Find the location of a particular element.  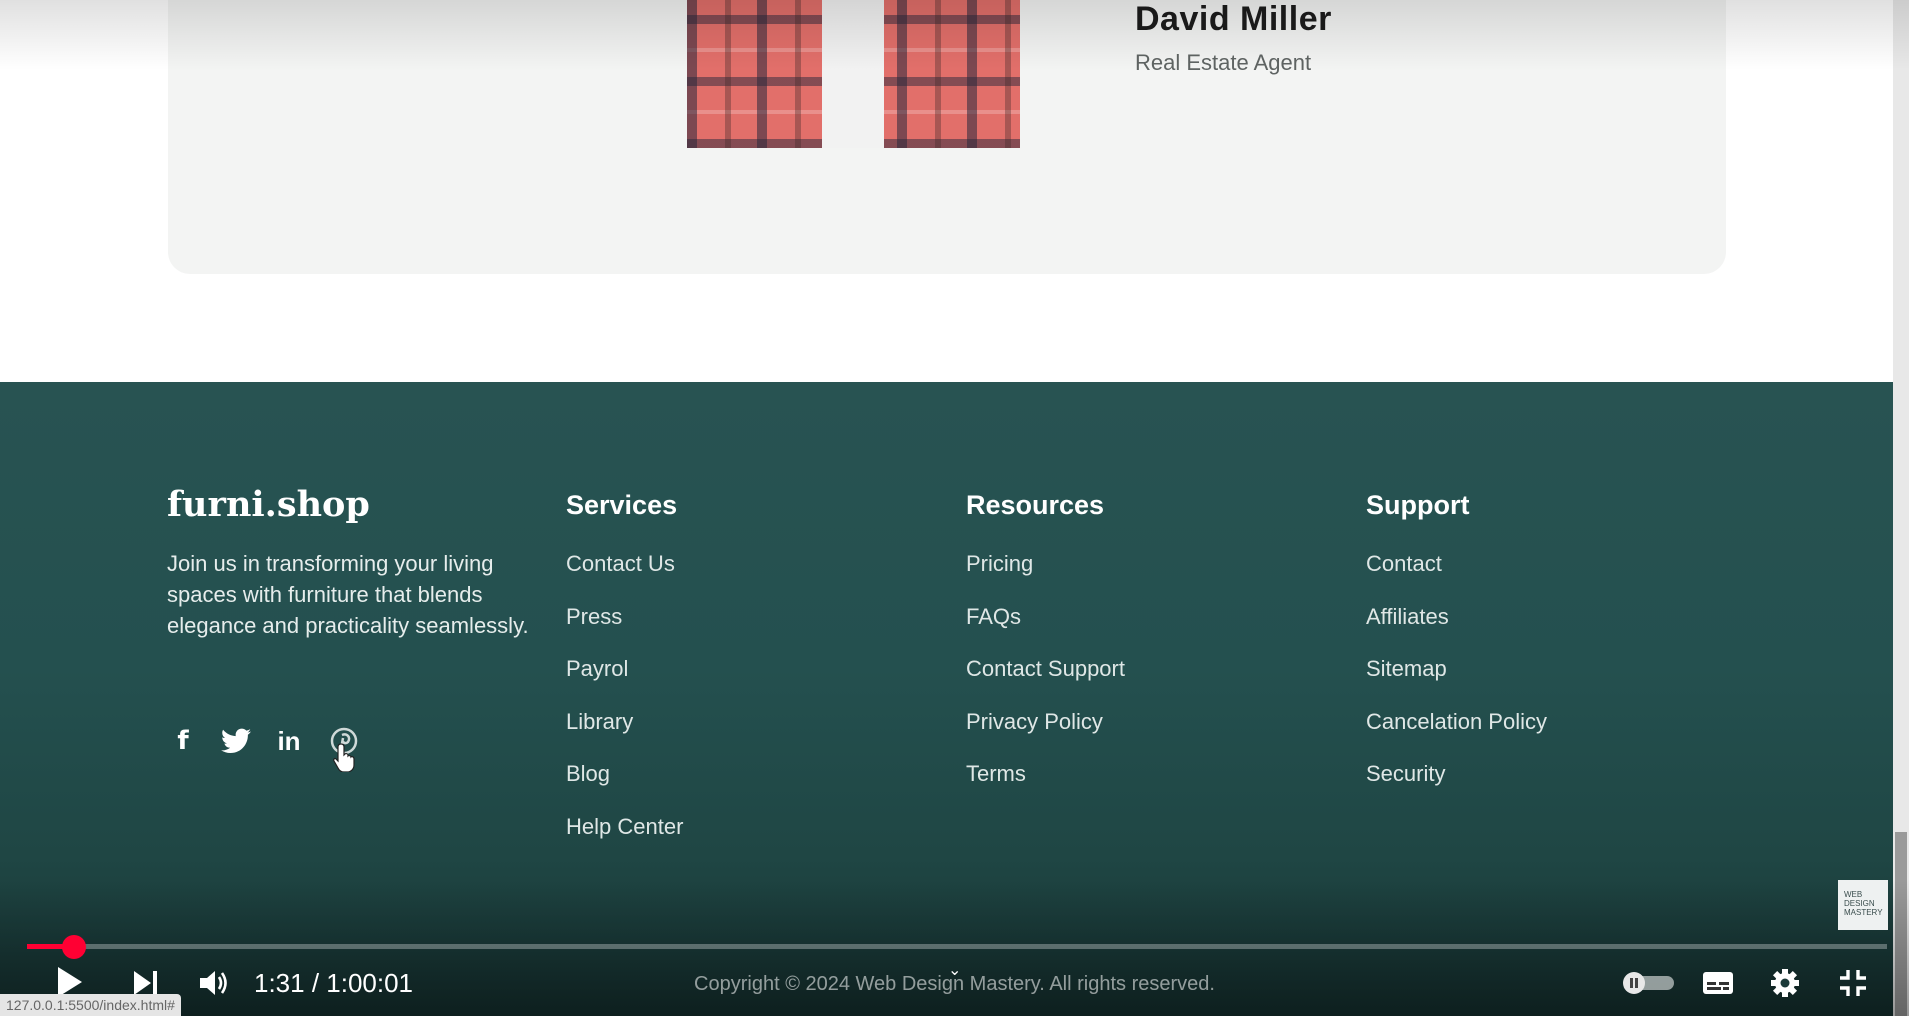

exit-fullscreen-icon is located at coordinates (1853, 985).